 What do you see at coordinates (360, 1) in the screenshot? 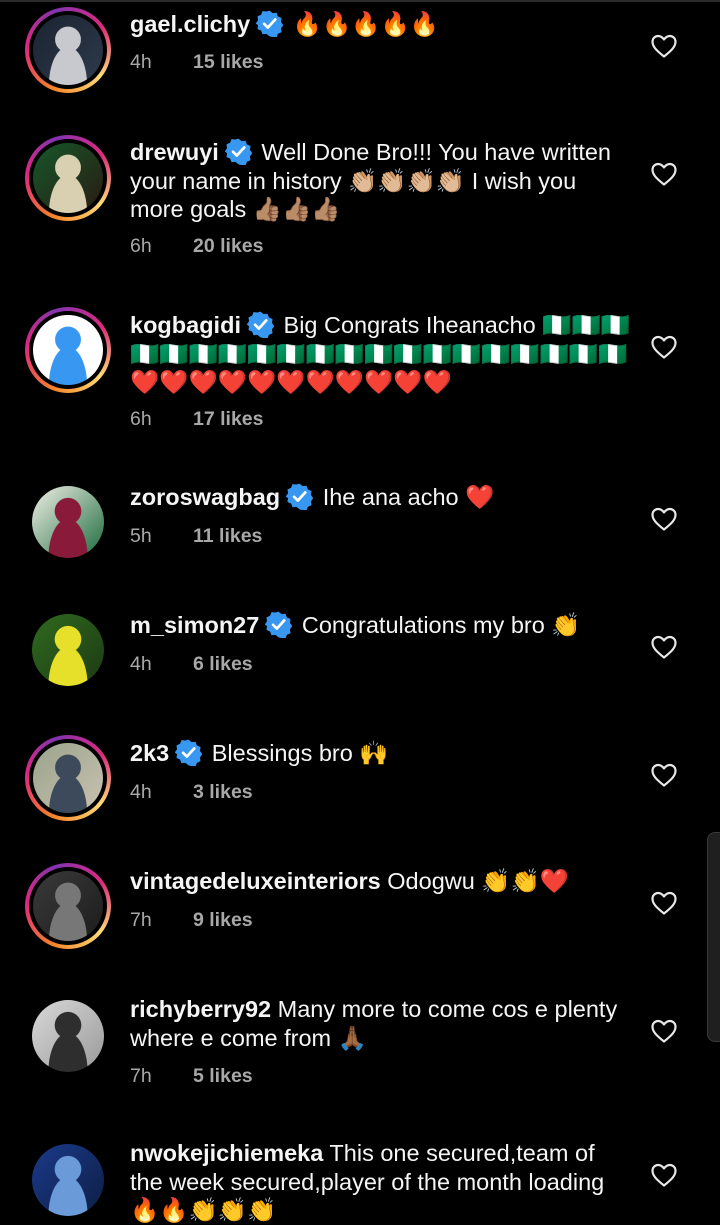
I see `top-divider` at bounding box center [360, 1].